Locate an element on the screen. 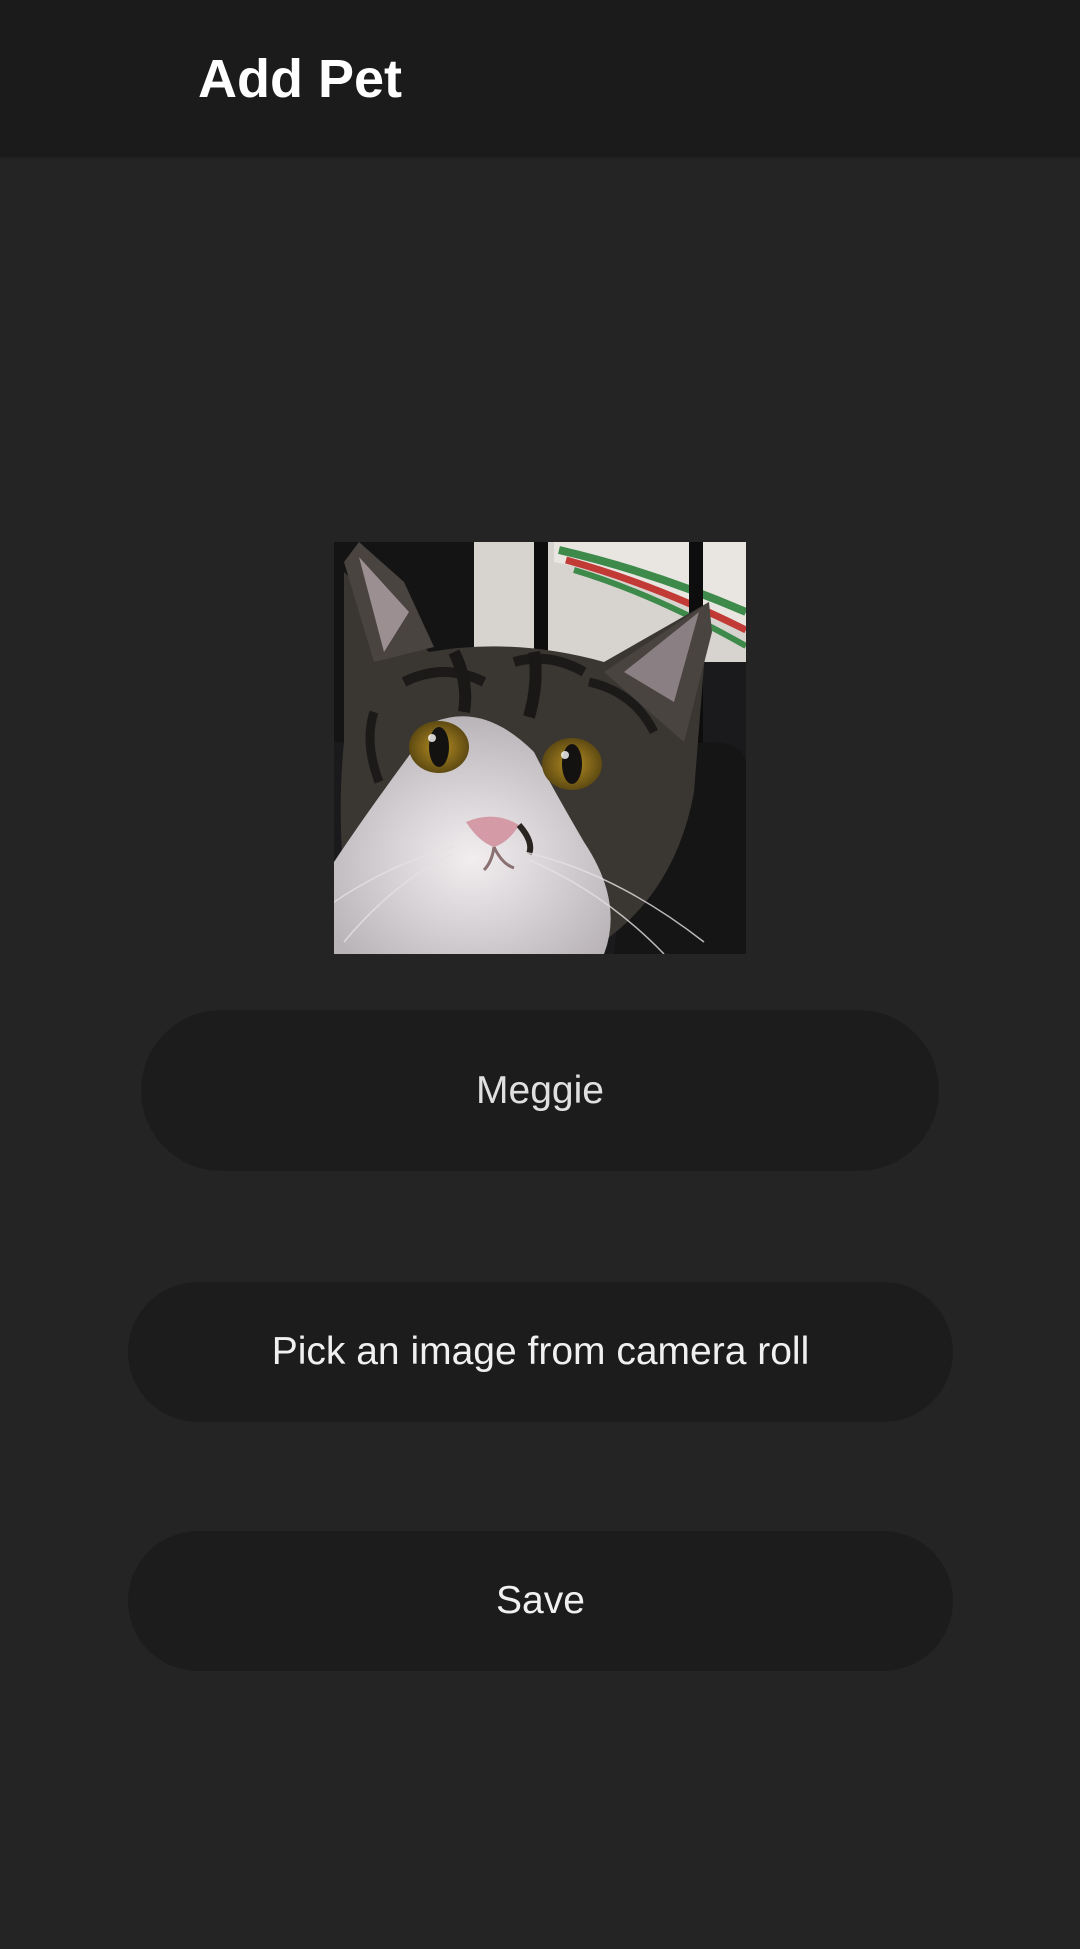 This screenshot has width=1080, height=1949. pet-name-input is located at coordinates (540, 1090).